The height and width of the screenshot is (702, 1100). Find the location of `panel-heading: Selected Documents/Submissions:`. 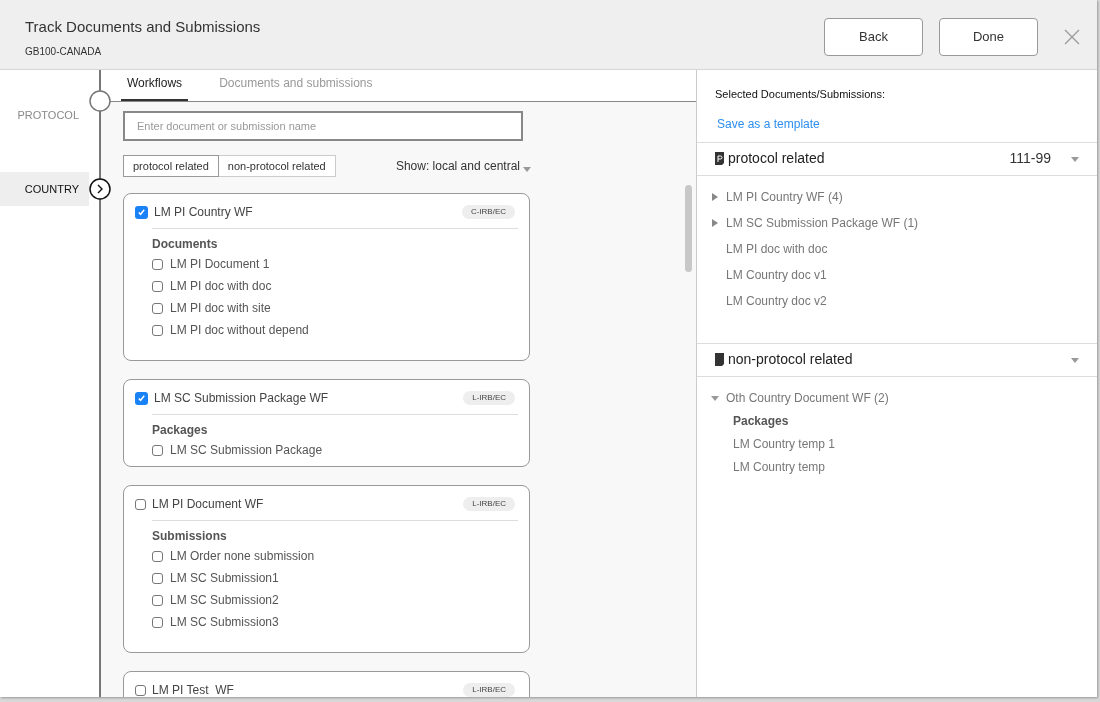

panel-heading: Selected Documents/Submissions: is located at coordinates (800, 94).